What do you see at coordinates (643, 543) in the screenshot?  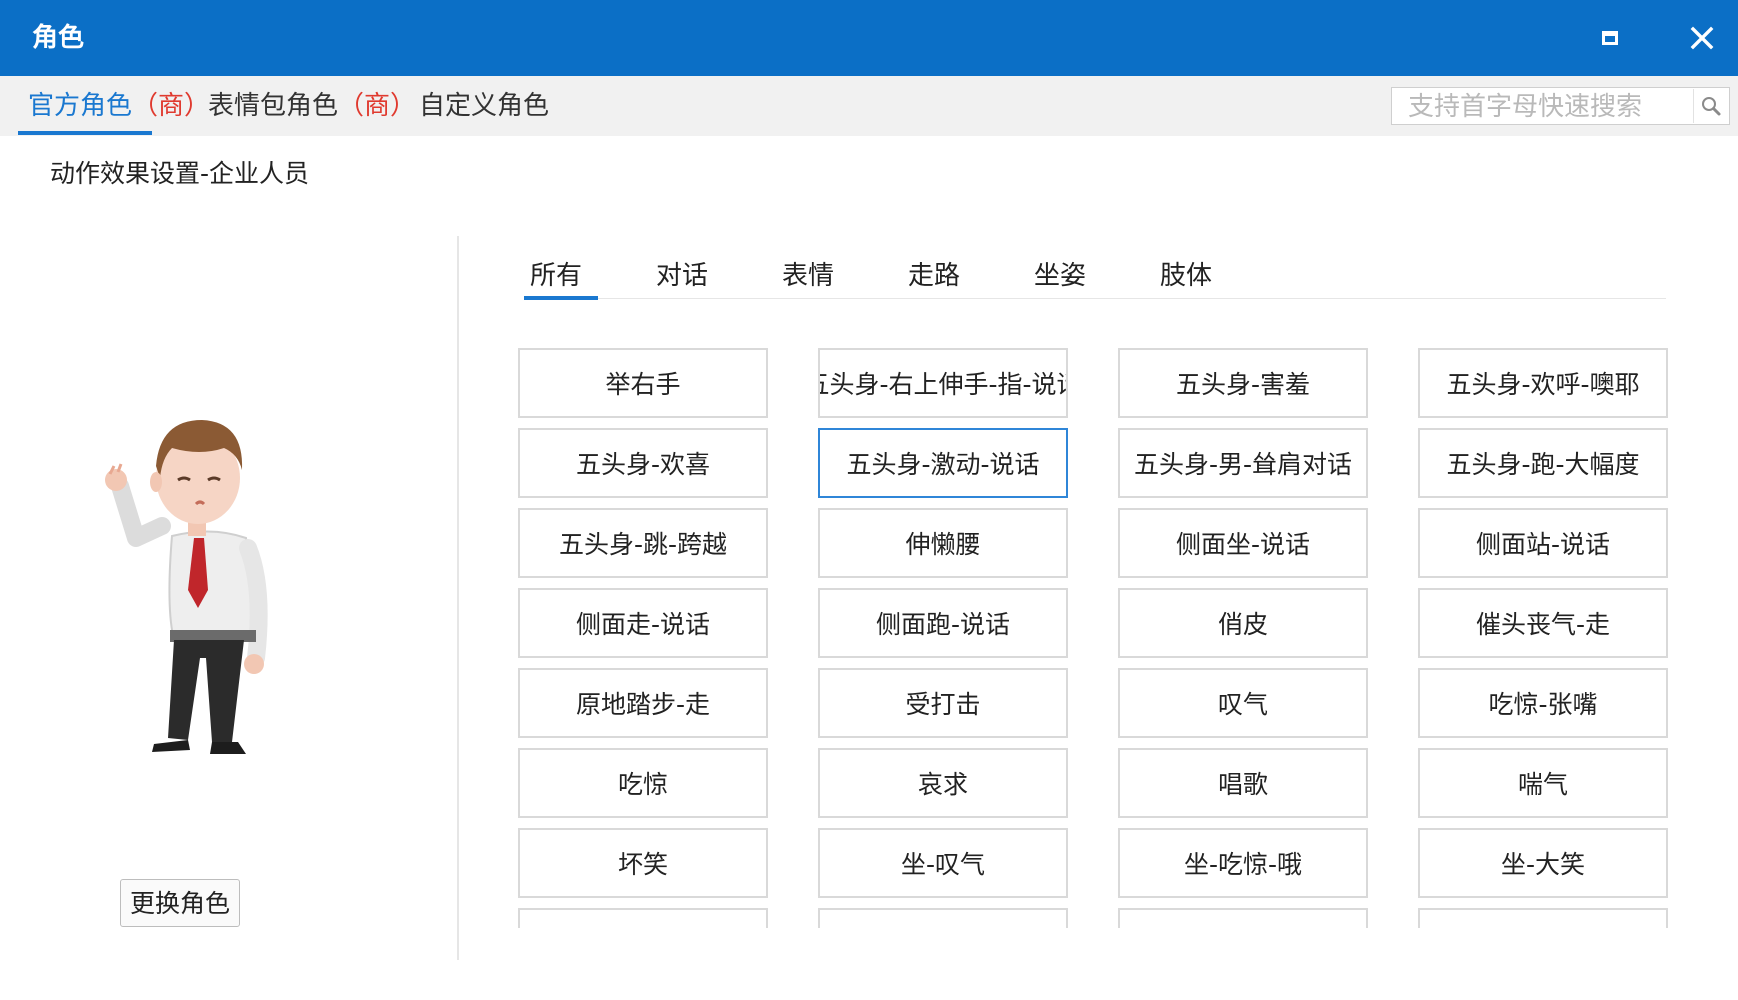 I see `action-button: 五头身-跳-跨越` at bounding box center [643, 543].